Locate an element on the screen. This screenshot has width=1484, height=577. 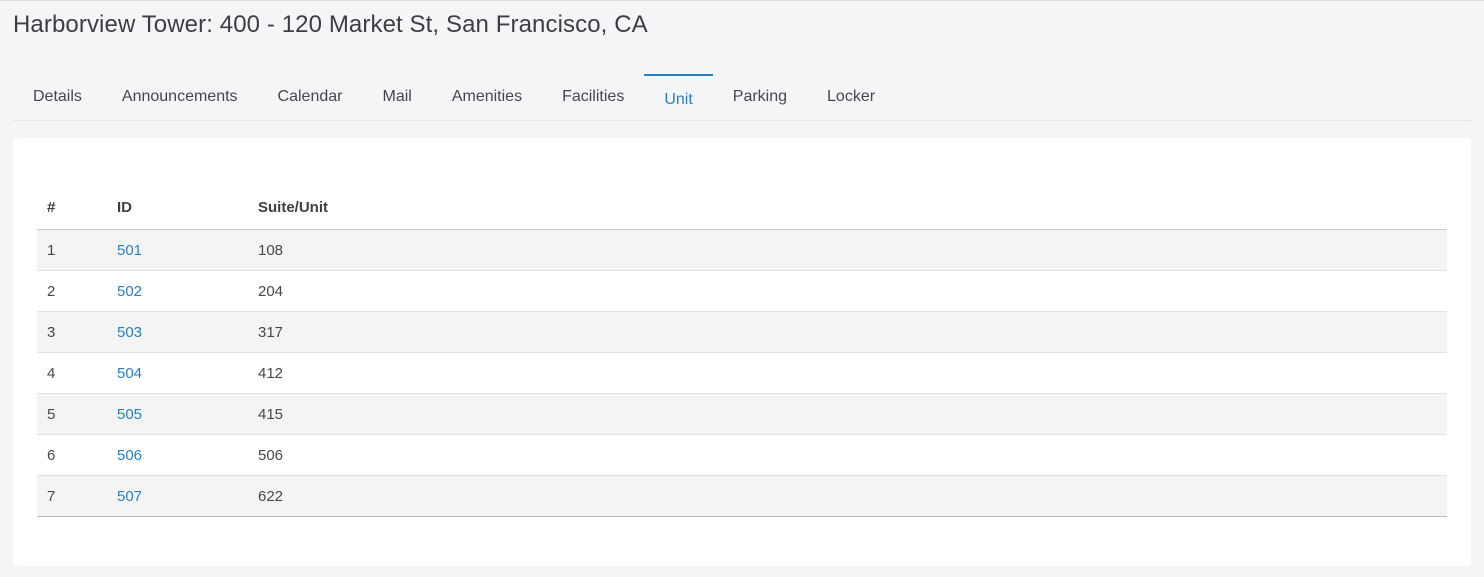
table-row: 3 503 317 is located at coordinates (742, 332).